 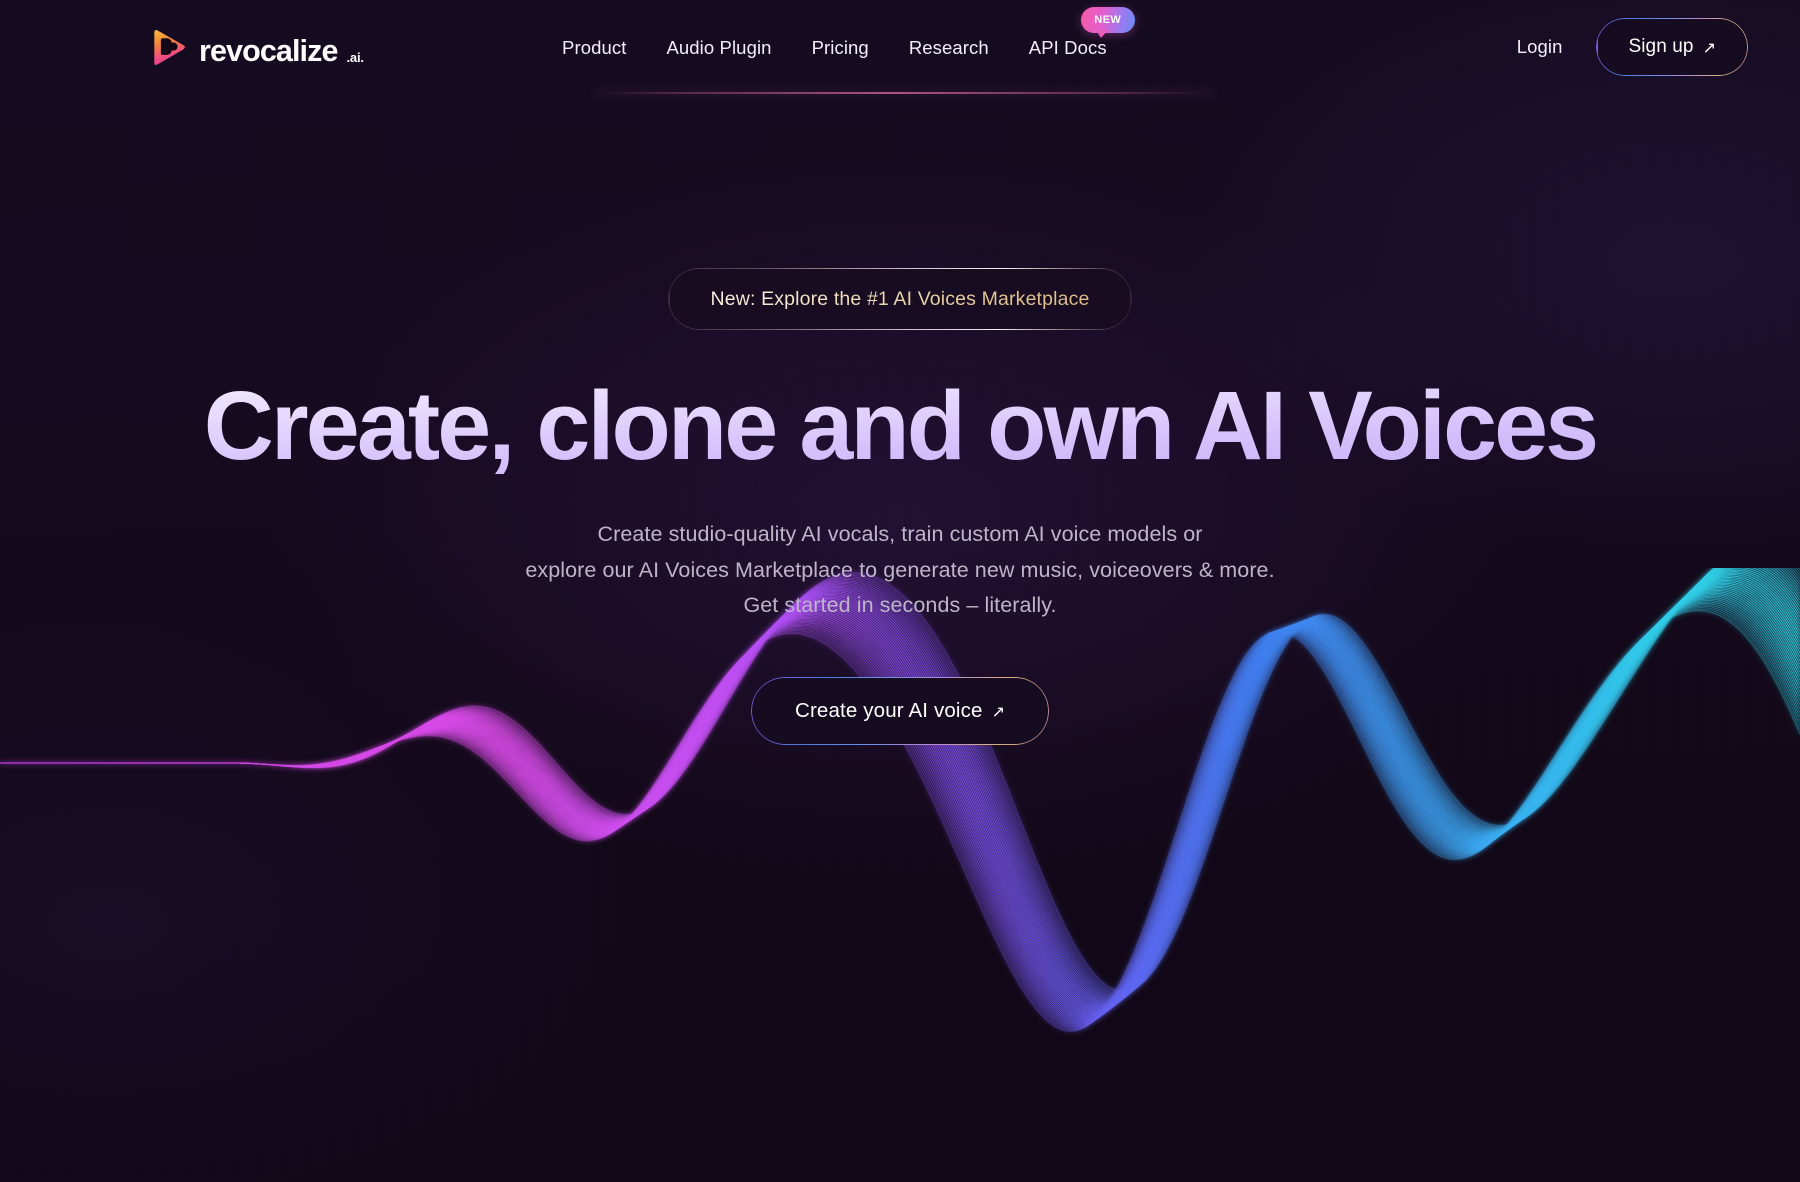 I want to click on nav-label: Product, so click(x=594, y=47).